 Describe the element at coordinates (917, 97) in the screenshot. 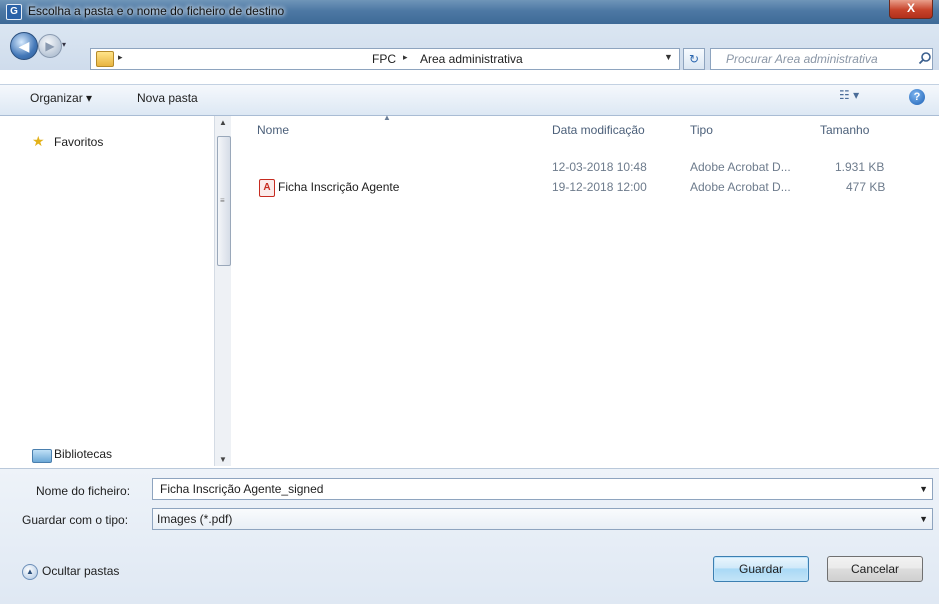

I see `help-icon: ?` at that location.